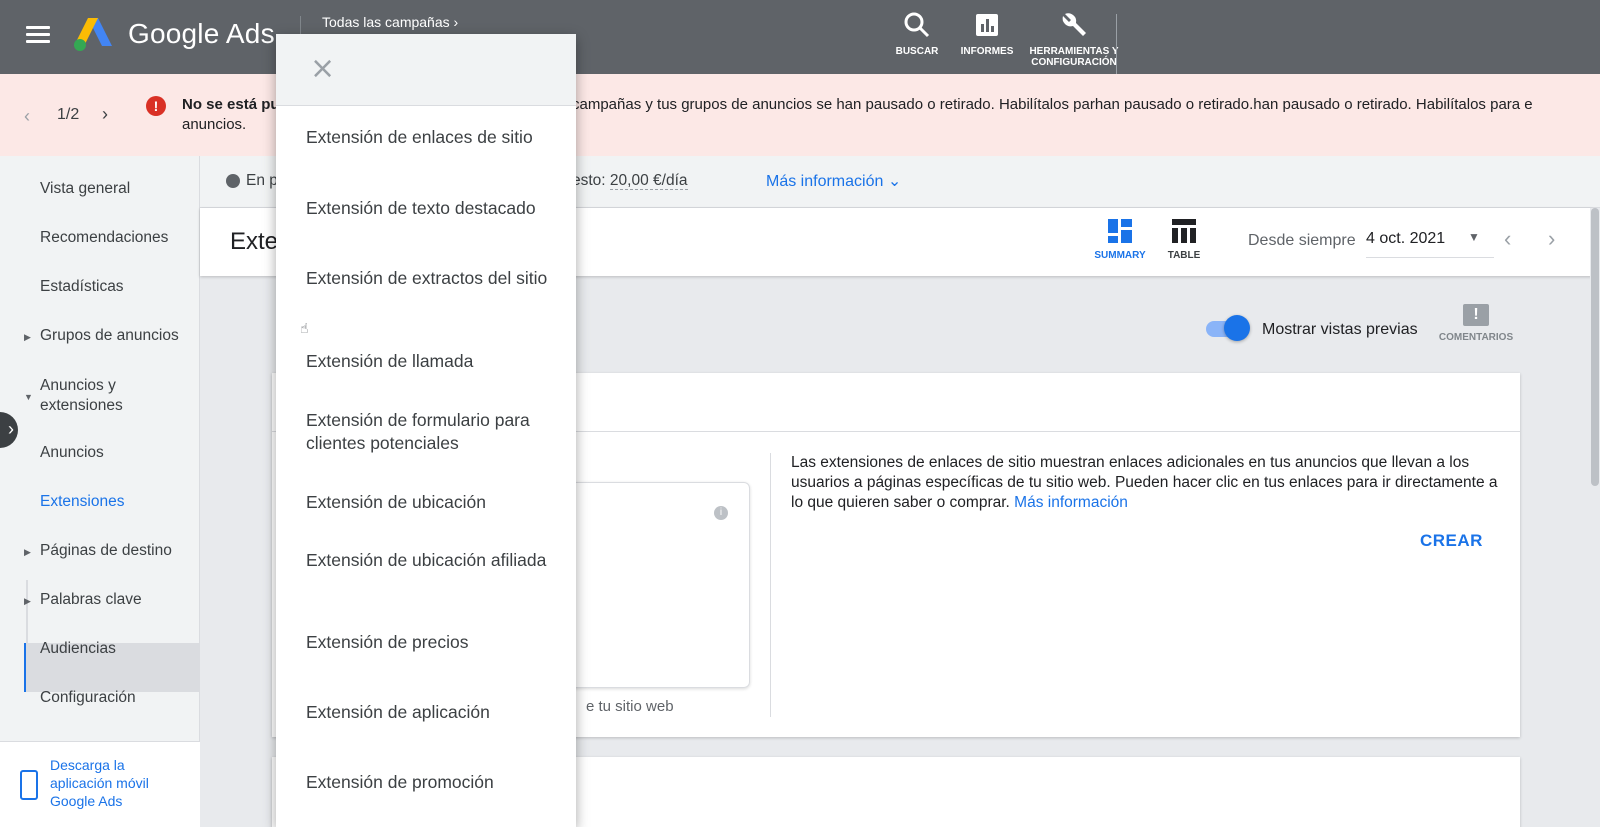 The image size is (1600, 827). What do you see at coordinates (1074, 24) in the screenshot?
I see `wrench-icon` at bounding box center [1074, 24].